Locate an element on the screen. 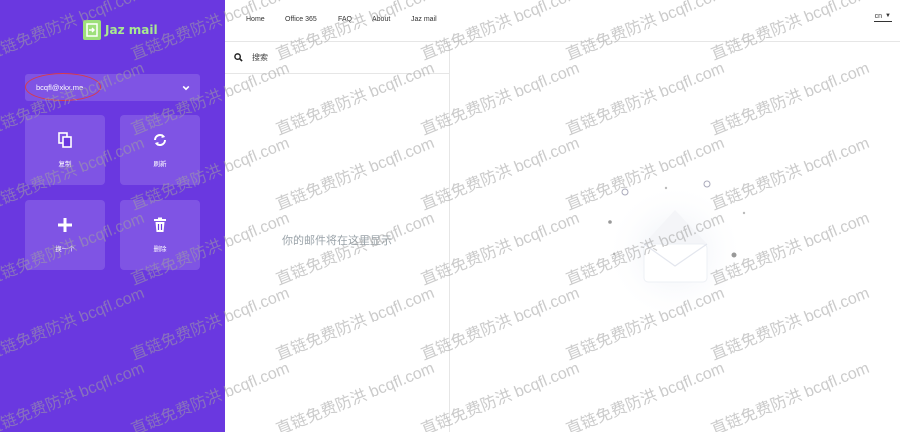 Image resolution: width=900 pixels, height=432 pixels. refresh-button: 刷新 is located at coordinates (160, 150).